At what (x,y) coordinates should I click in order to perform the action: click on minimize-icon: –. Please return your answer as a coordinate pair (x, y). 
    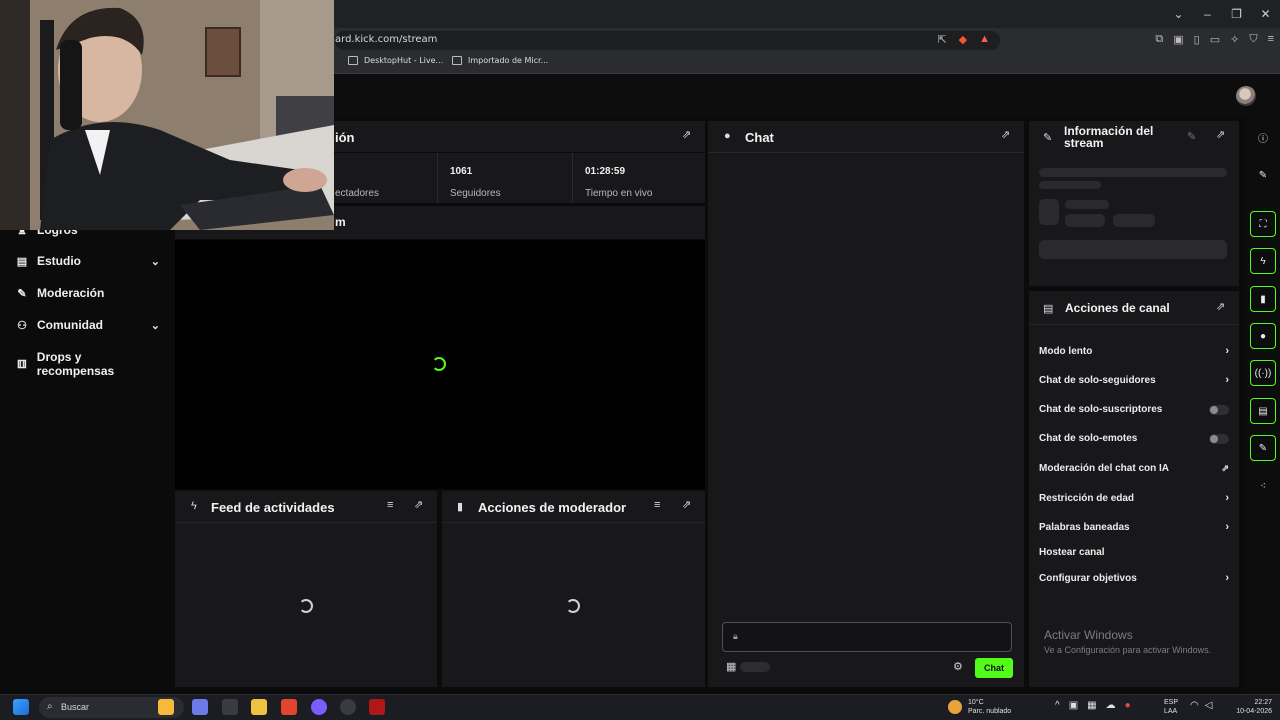
    Looking at the image, I should click on (1207, 14).